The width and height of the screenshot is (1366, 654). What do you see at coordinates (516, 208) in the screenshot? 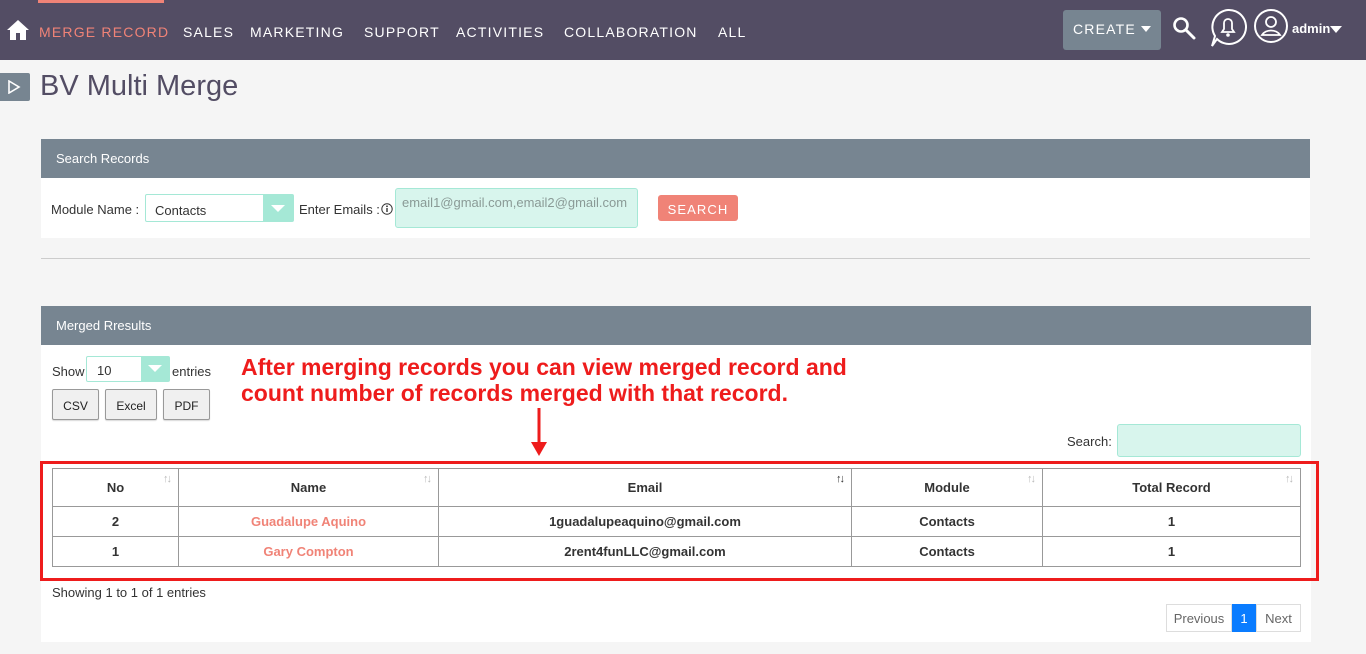
I see `emails-input` at bounding box center [516, 208].